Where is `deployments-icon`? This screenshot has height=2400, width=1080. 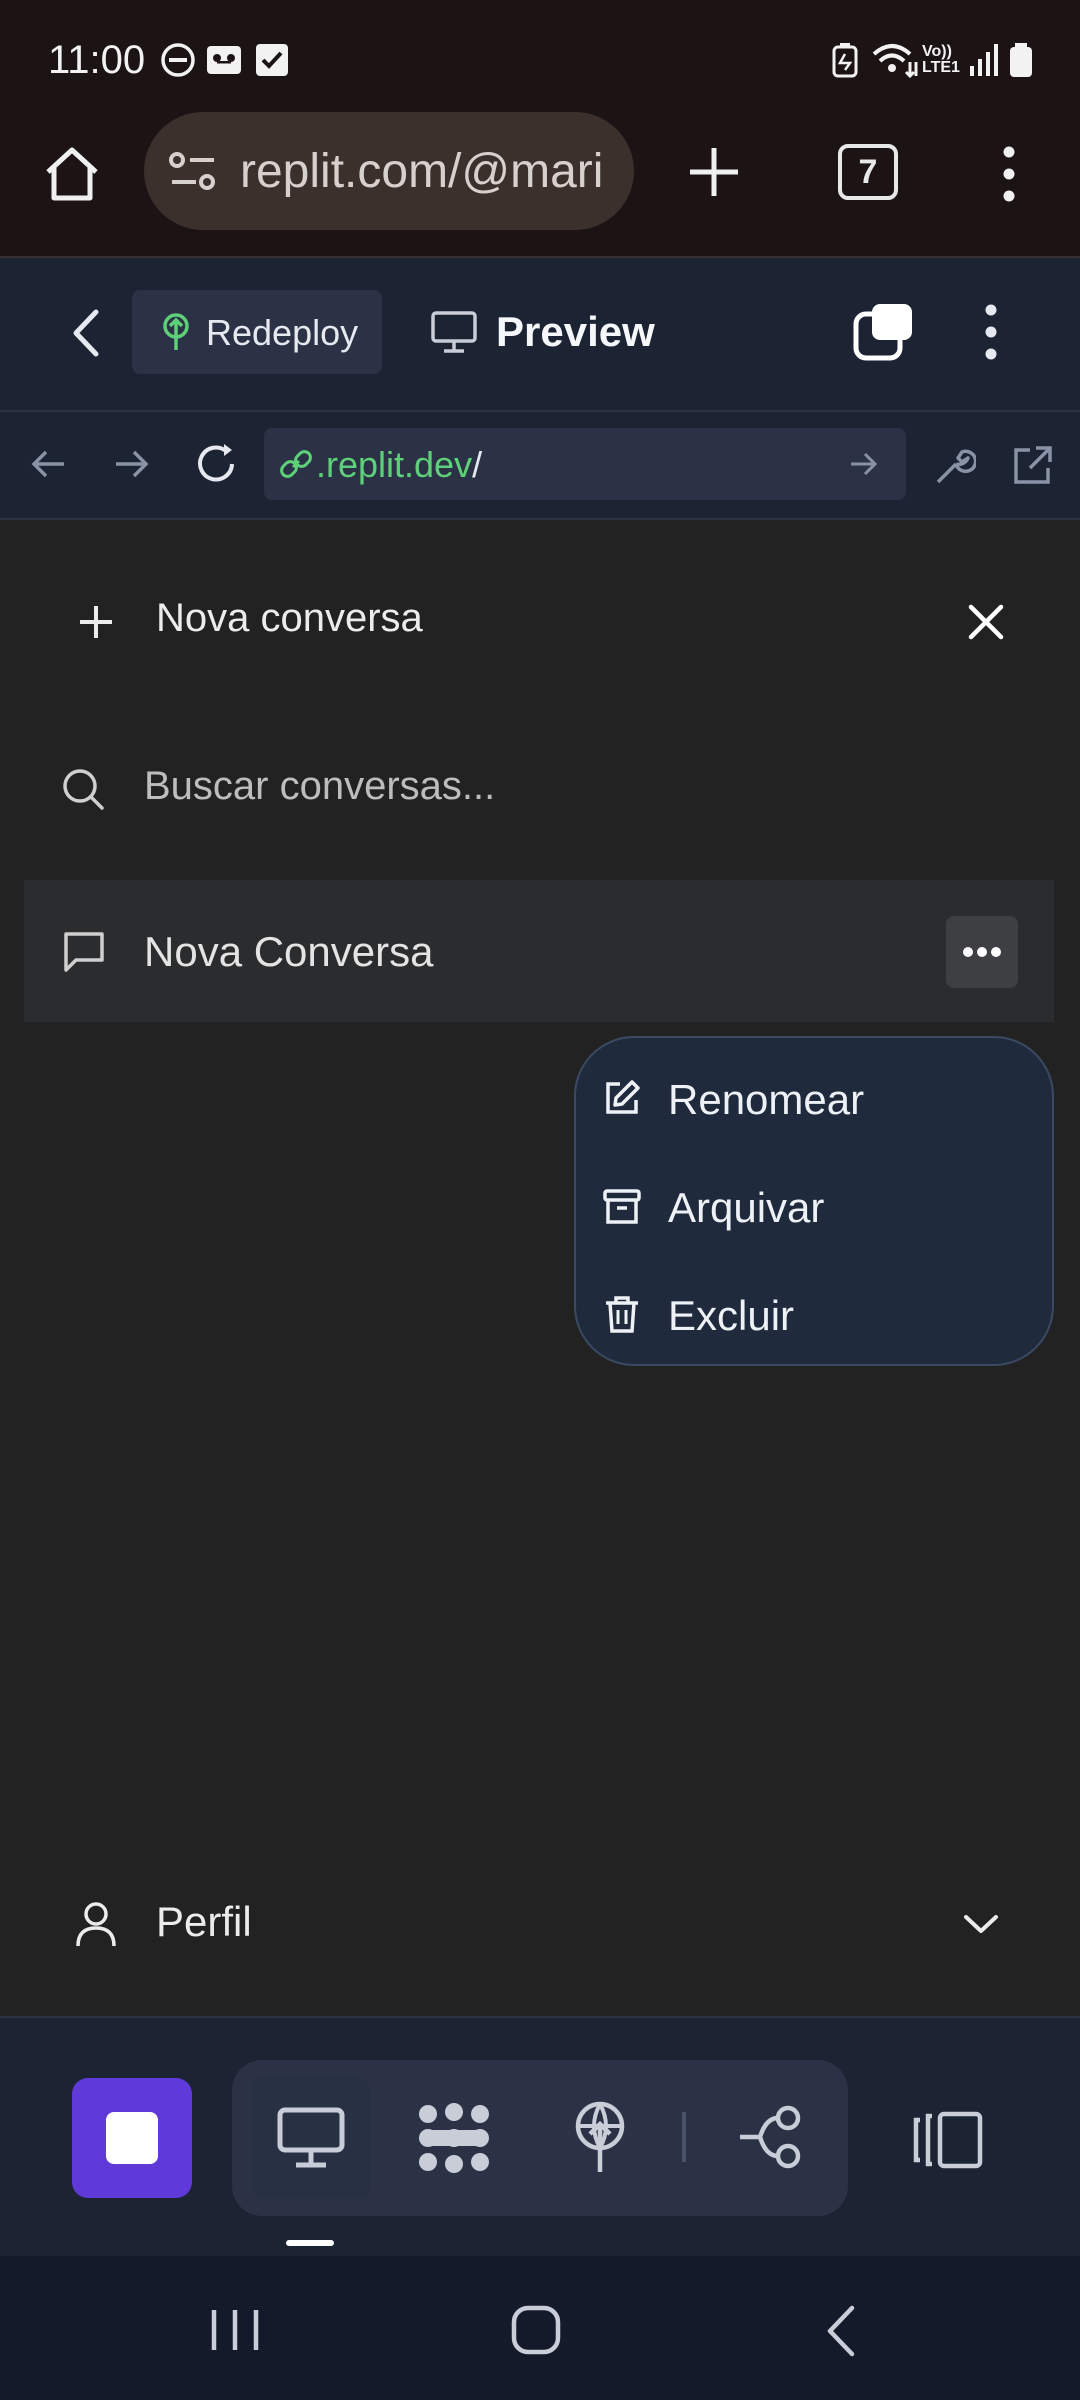 deployments-icon is located at coordinates (600, 2137).